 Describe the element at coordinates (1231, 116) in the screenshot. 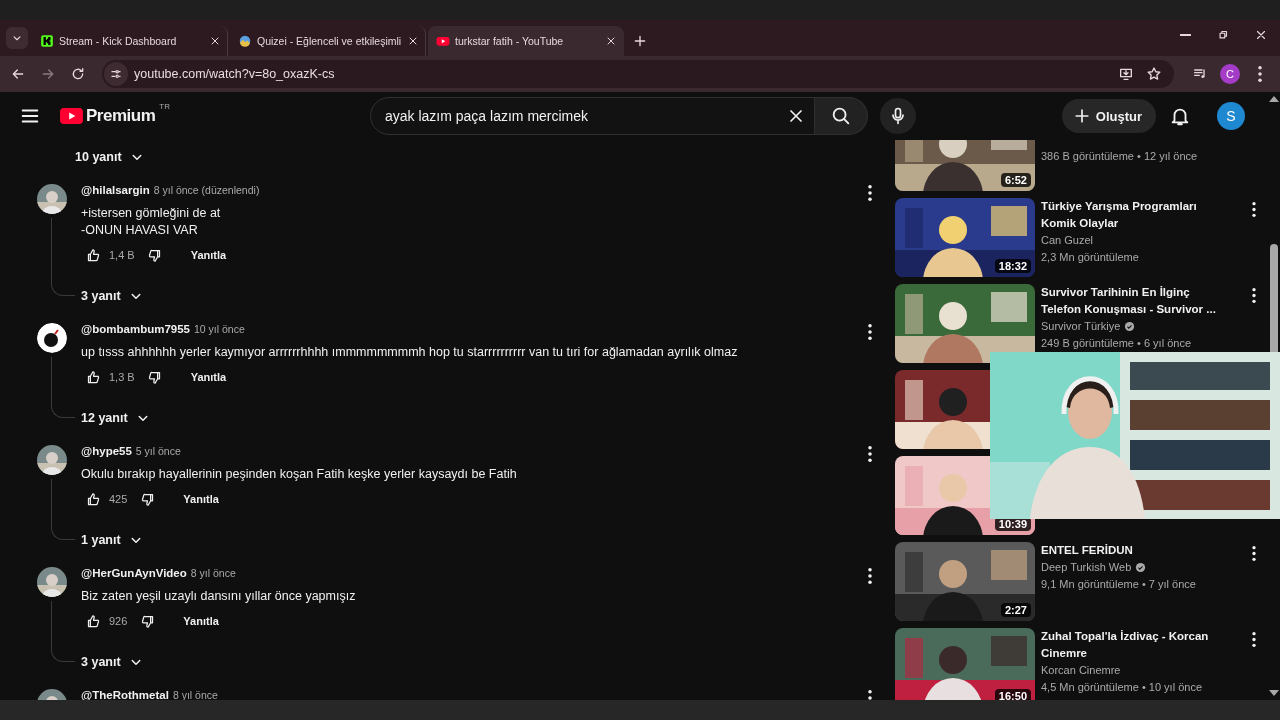

I see `account-avatar: S` at that location.